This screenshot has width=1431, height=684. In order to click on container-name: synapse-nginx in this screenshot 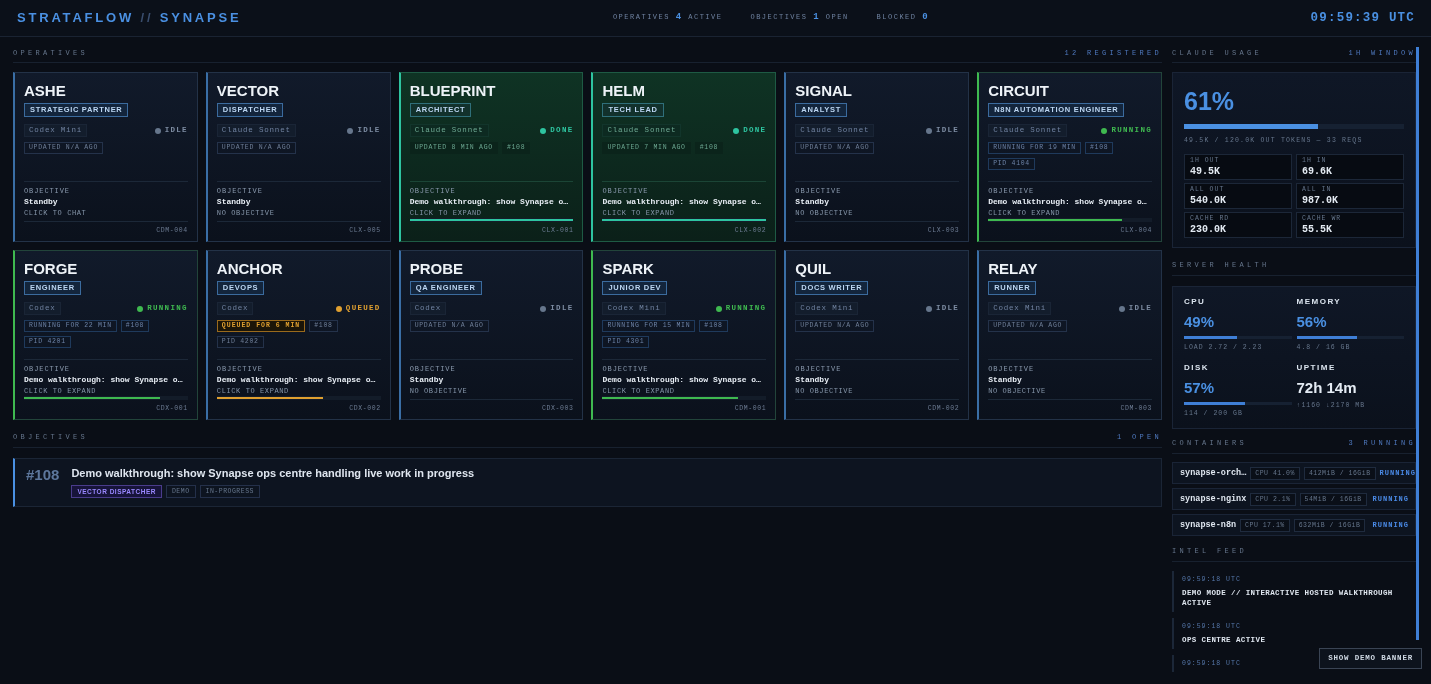, I will do `click(1213, 499)`.